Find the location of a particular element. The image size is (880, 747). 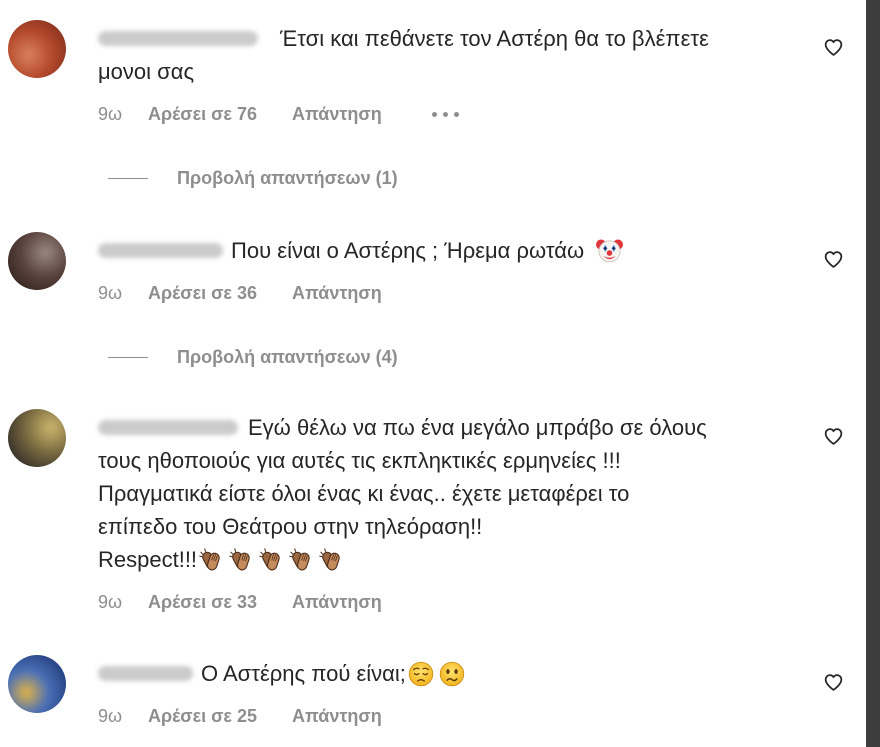

view-replies-label: Προβολή απαντήσεων (1) is located at coordinates (287, 178).